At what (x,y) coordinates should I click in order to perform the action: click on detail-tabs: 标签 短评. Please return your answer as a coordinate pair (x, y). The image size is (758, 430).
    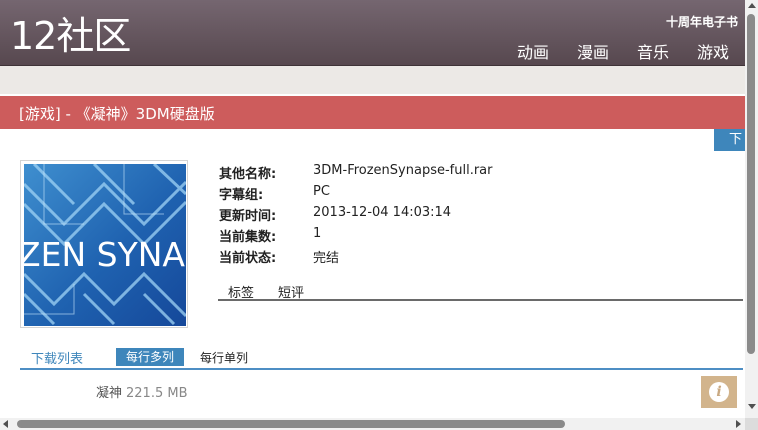
    Looking at the image, I should click on (480, 291).